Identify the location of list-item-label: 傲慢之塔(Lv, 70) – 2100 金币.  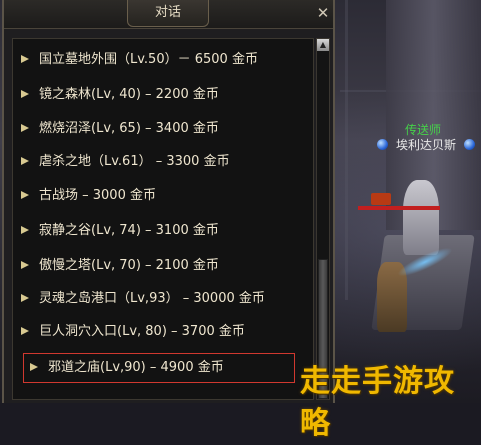
(129, 265).